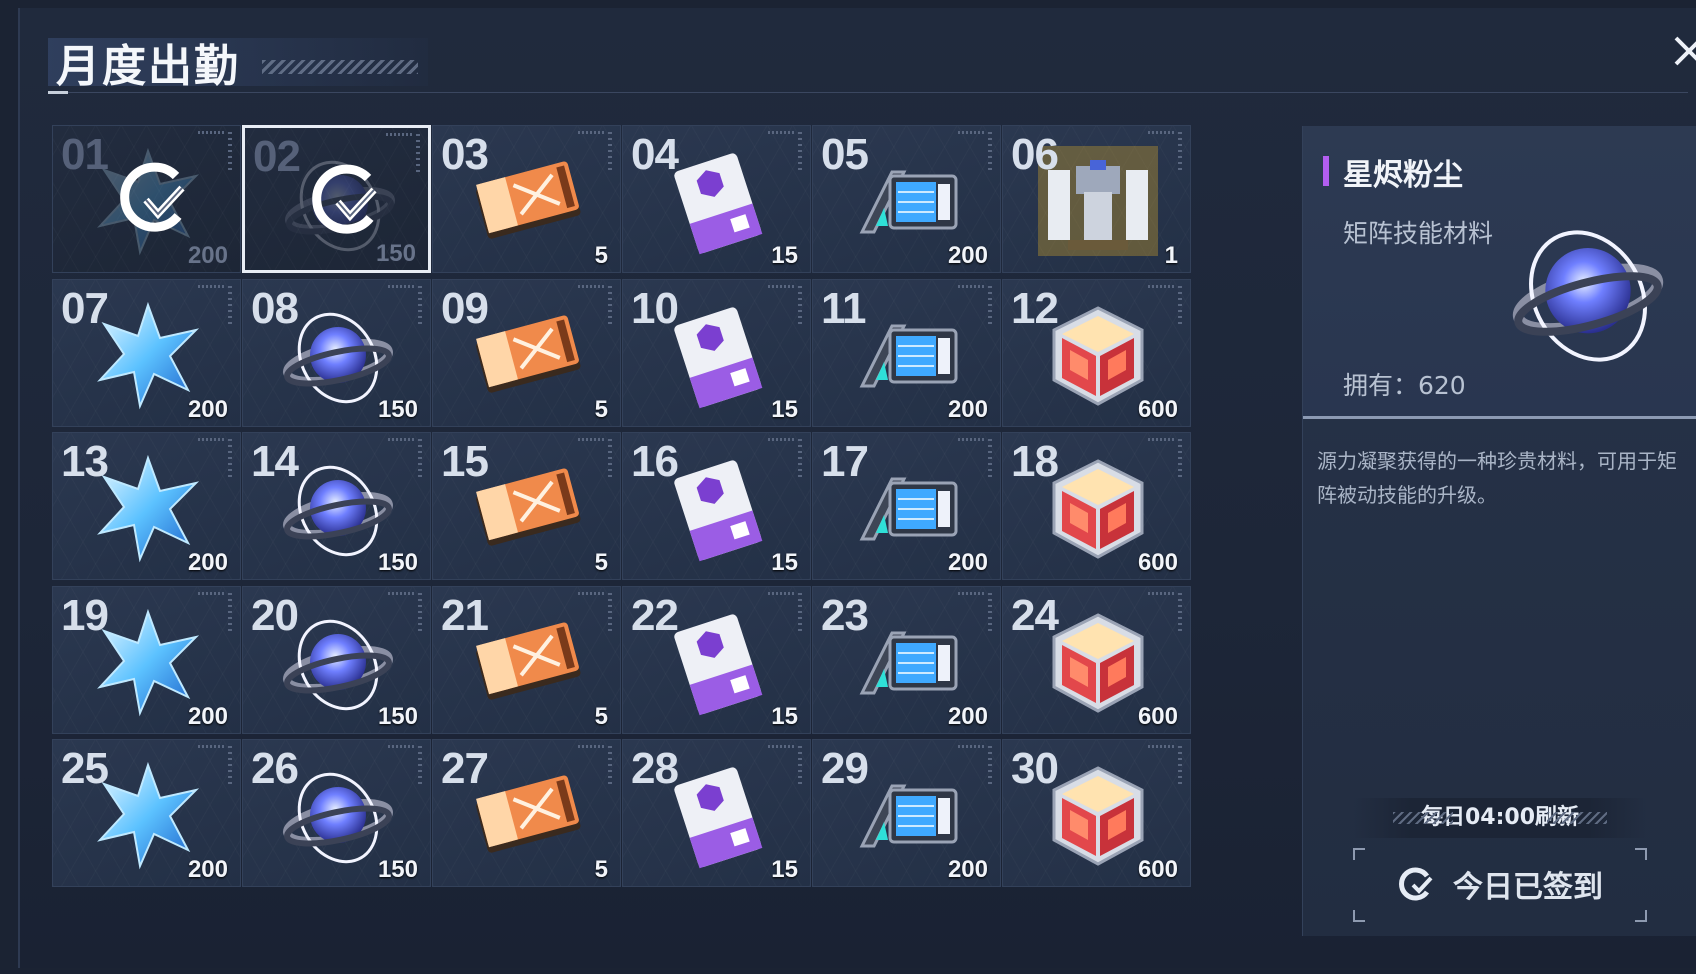 The image size is (1696, 974). What do you see at coordinates (526, 352) in the screenshot?
I see `day-cell: 09 5` at bounding box center [526, 352].